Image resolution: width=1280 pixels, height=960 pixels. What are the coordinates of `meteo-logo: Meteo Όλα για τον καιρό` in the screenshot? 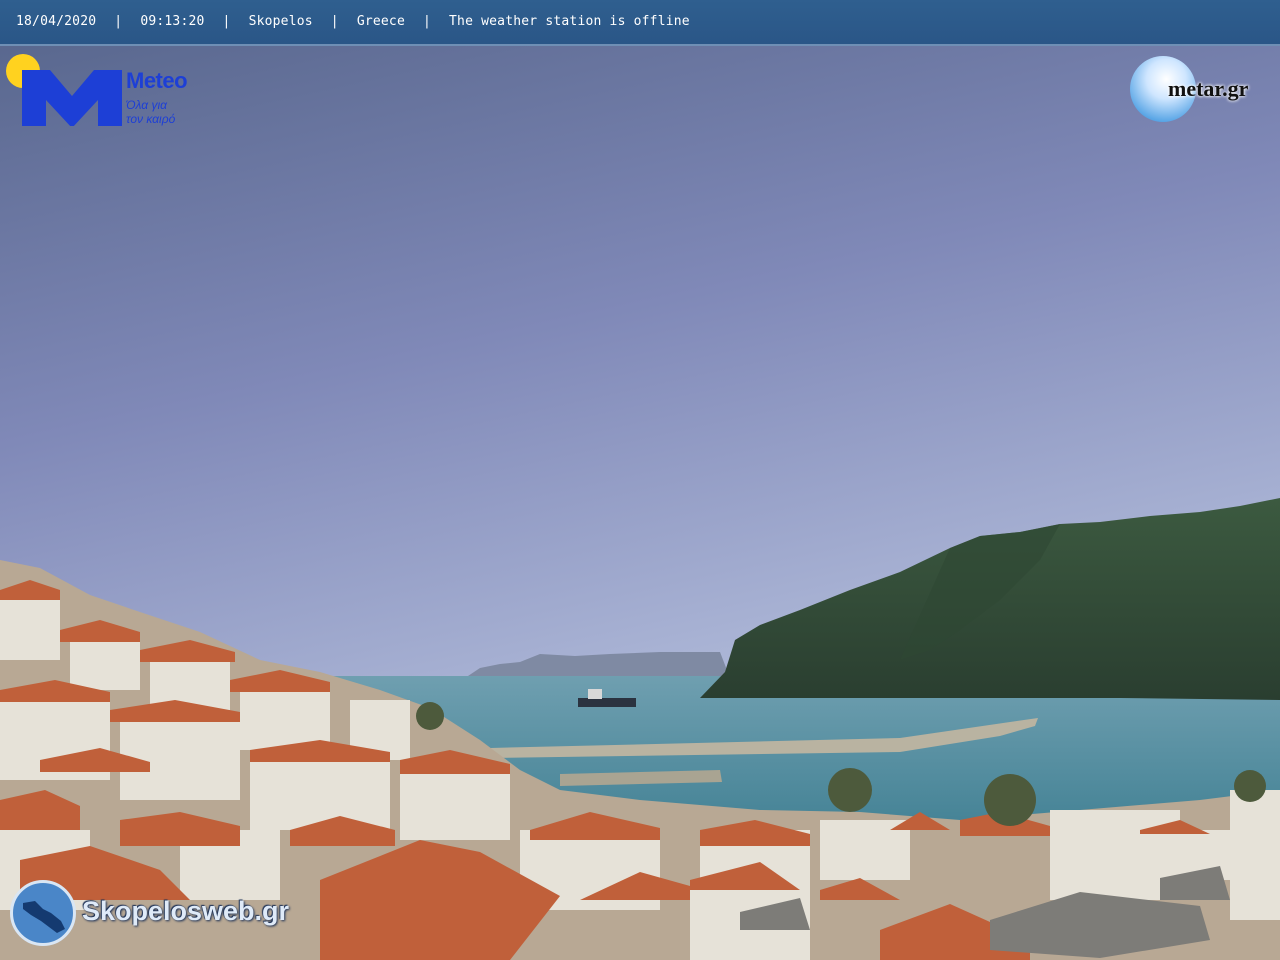 It's located at (111, 92).